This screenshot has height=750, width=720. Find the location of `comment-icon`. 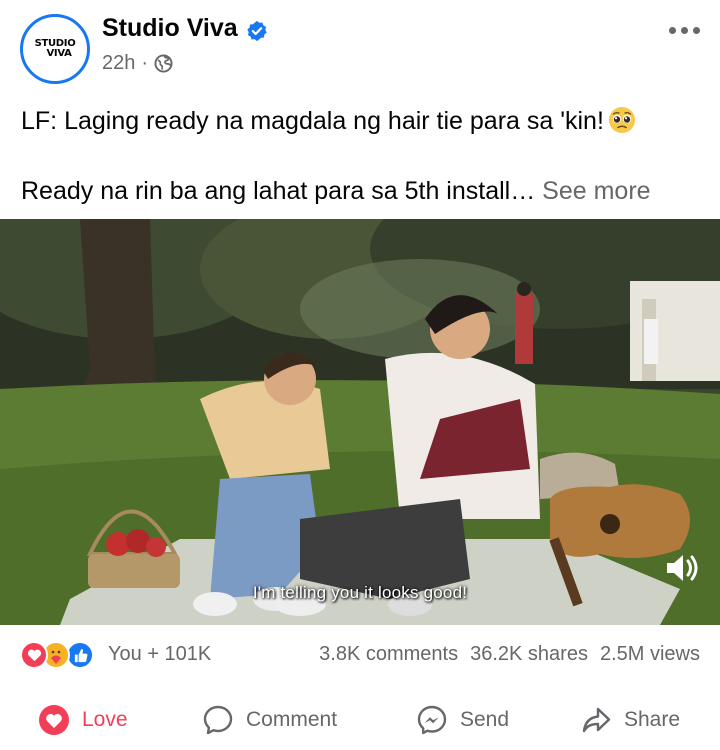

comment-icon is located at coordinates (218, 720).